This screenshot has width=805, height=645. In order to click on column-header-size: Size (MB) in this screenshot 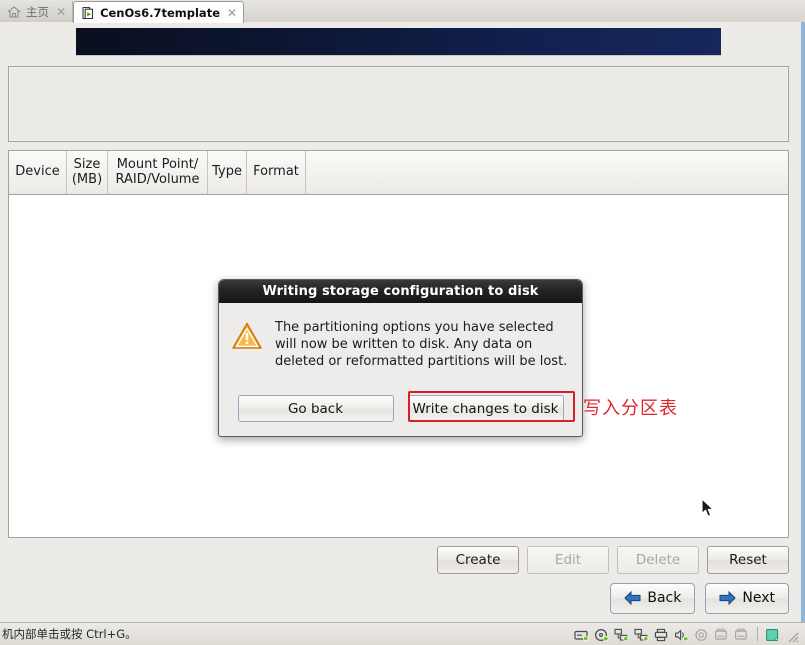, I will do `click(87, 172)`.